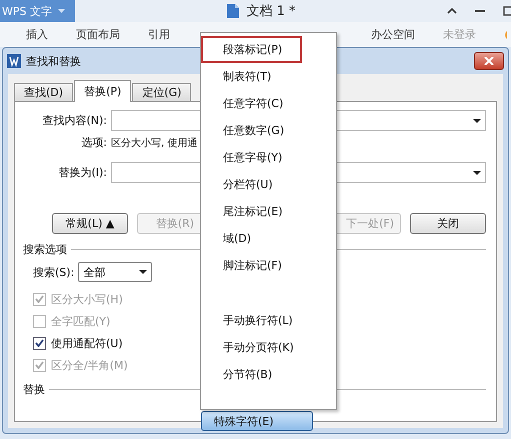 The image size is (511, 439). Describe the element at coordinates (45, 249) in the screenshot. I see `section-title: 搜索选项` at that location.